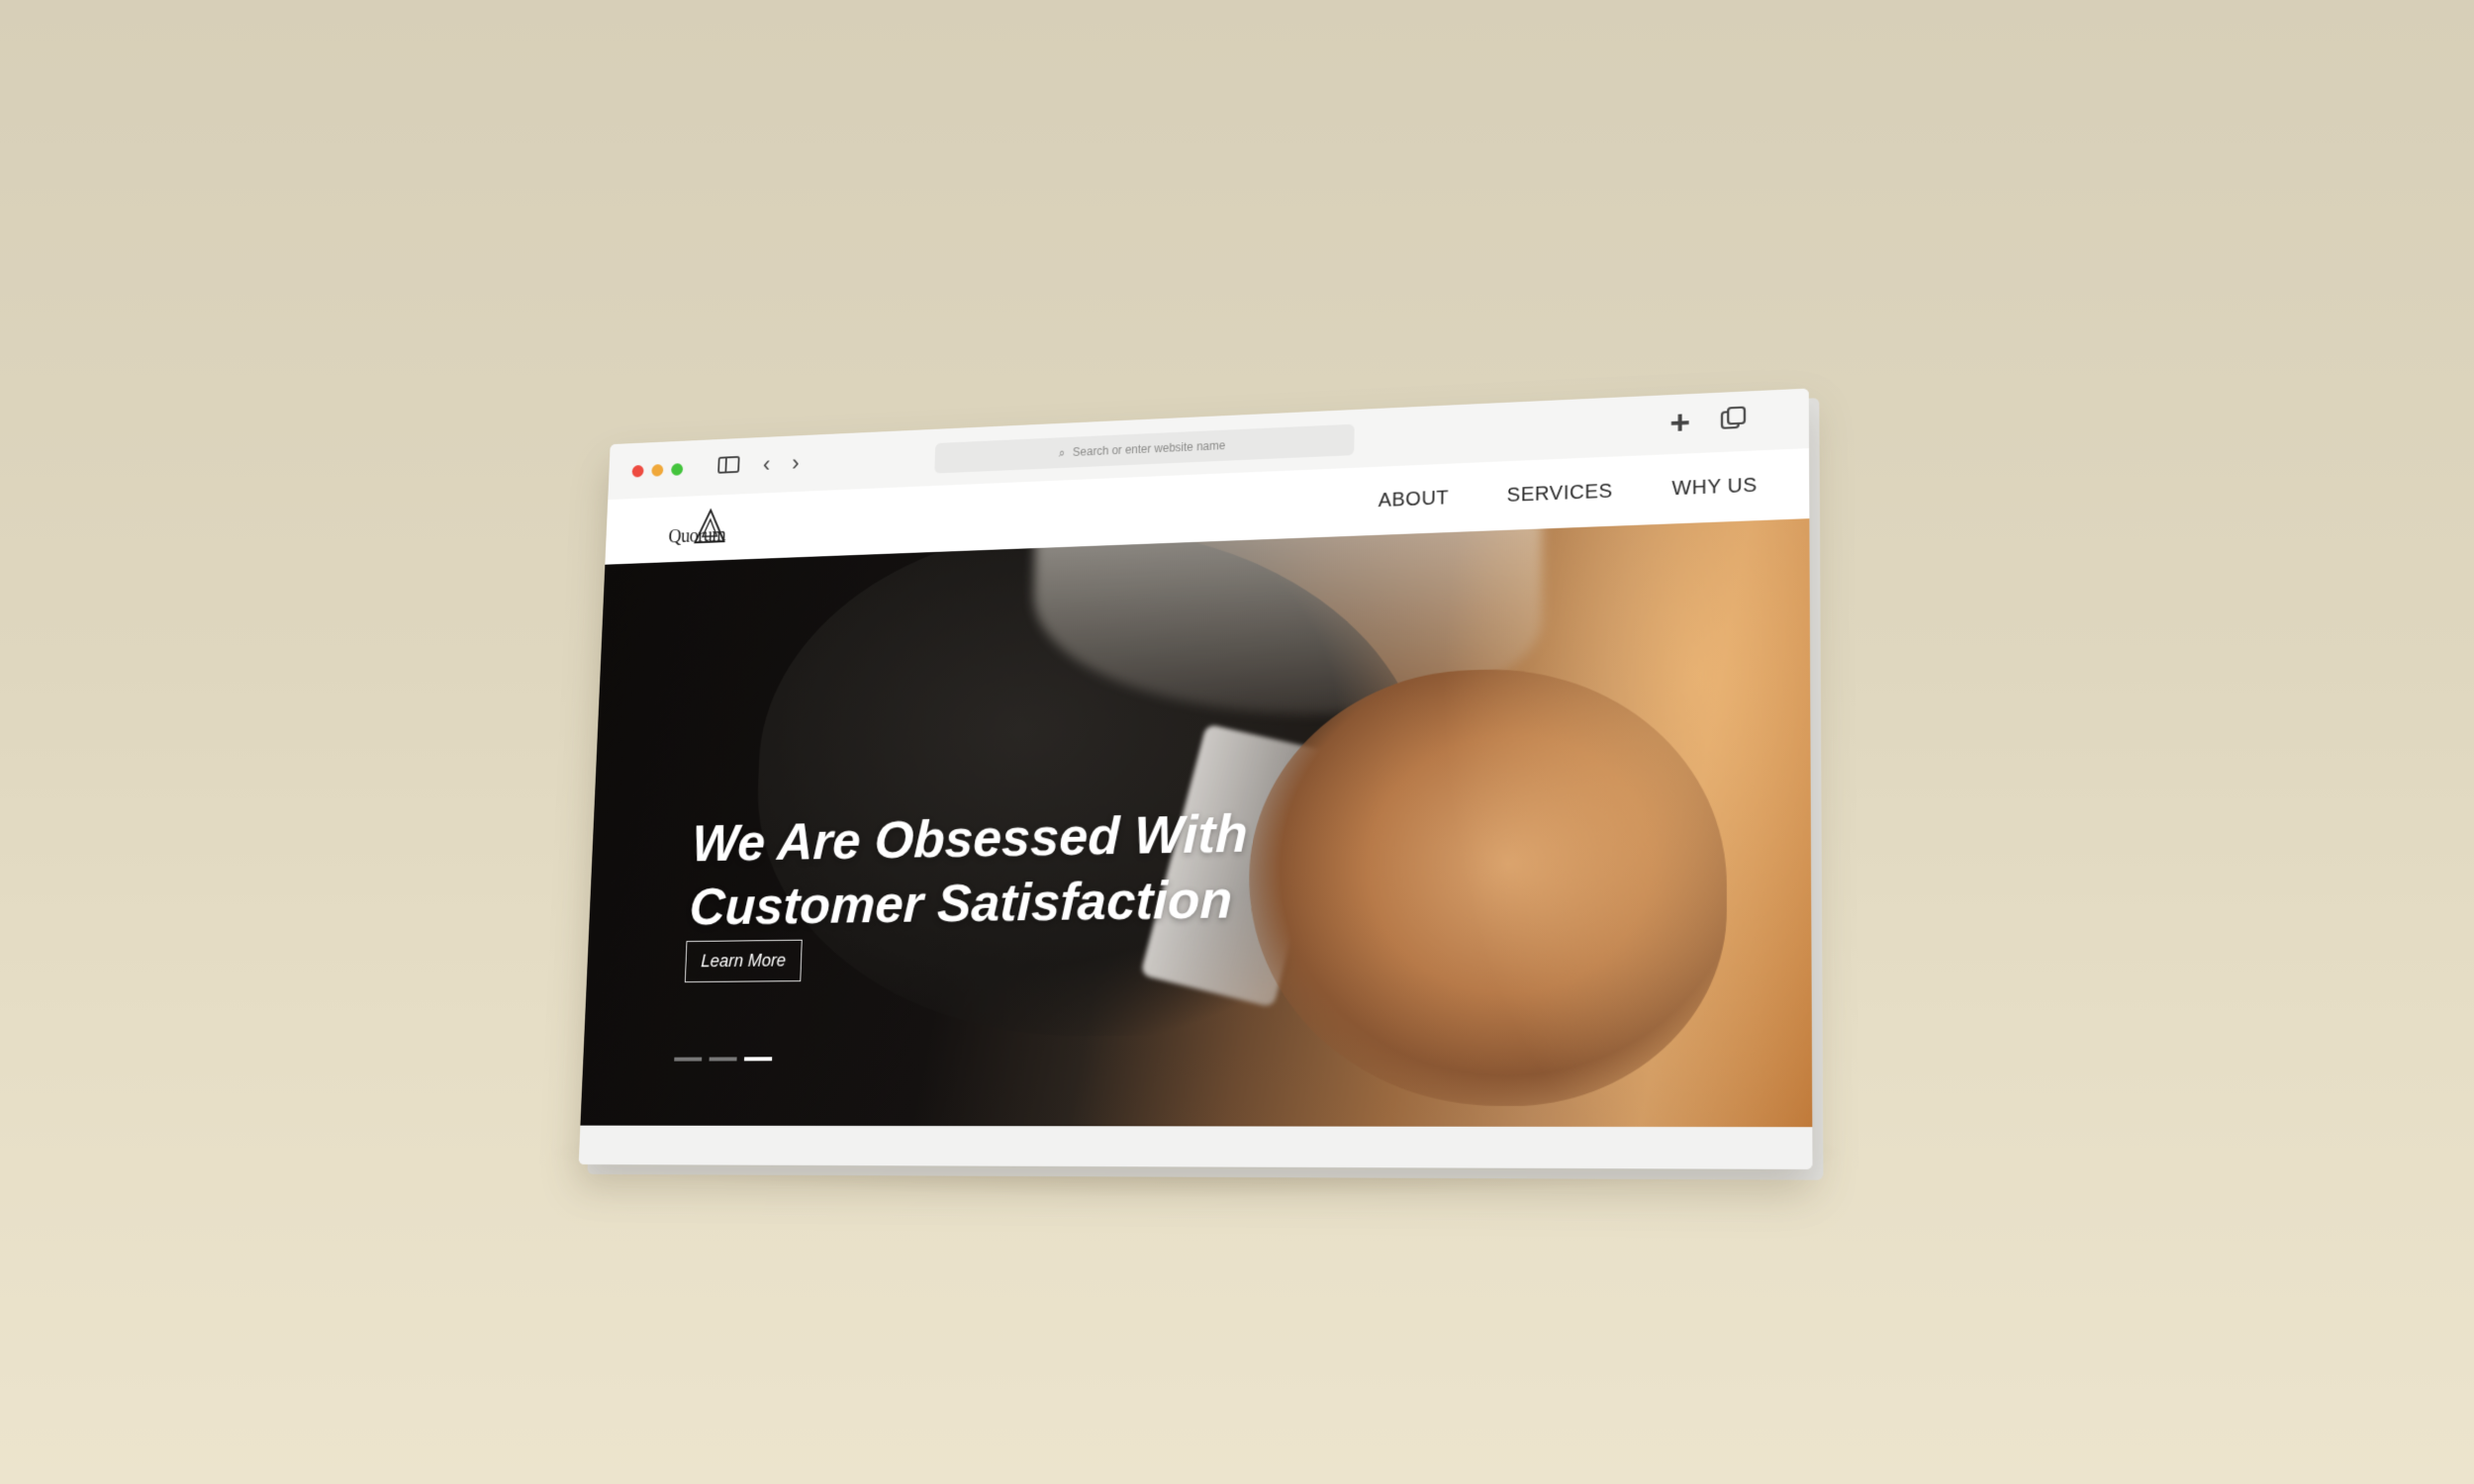 The width and height of the screenshot is (2474, 1484). What do you see at coordinates (658, 470) in the screenshot?
I see `minimize-window-button` at bounding box center [658, 470].